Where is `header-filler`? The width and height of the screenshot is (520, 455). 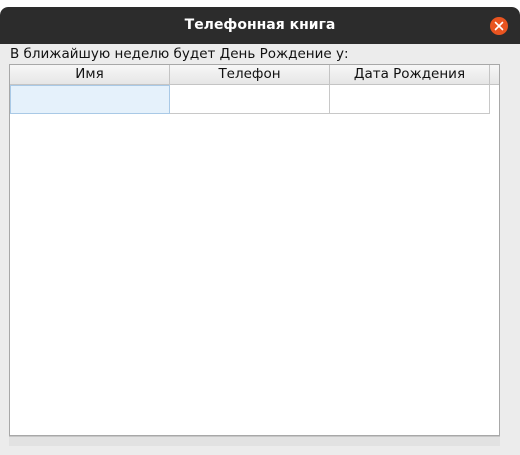 header-filler is located at coordinates (494, 75).